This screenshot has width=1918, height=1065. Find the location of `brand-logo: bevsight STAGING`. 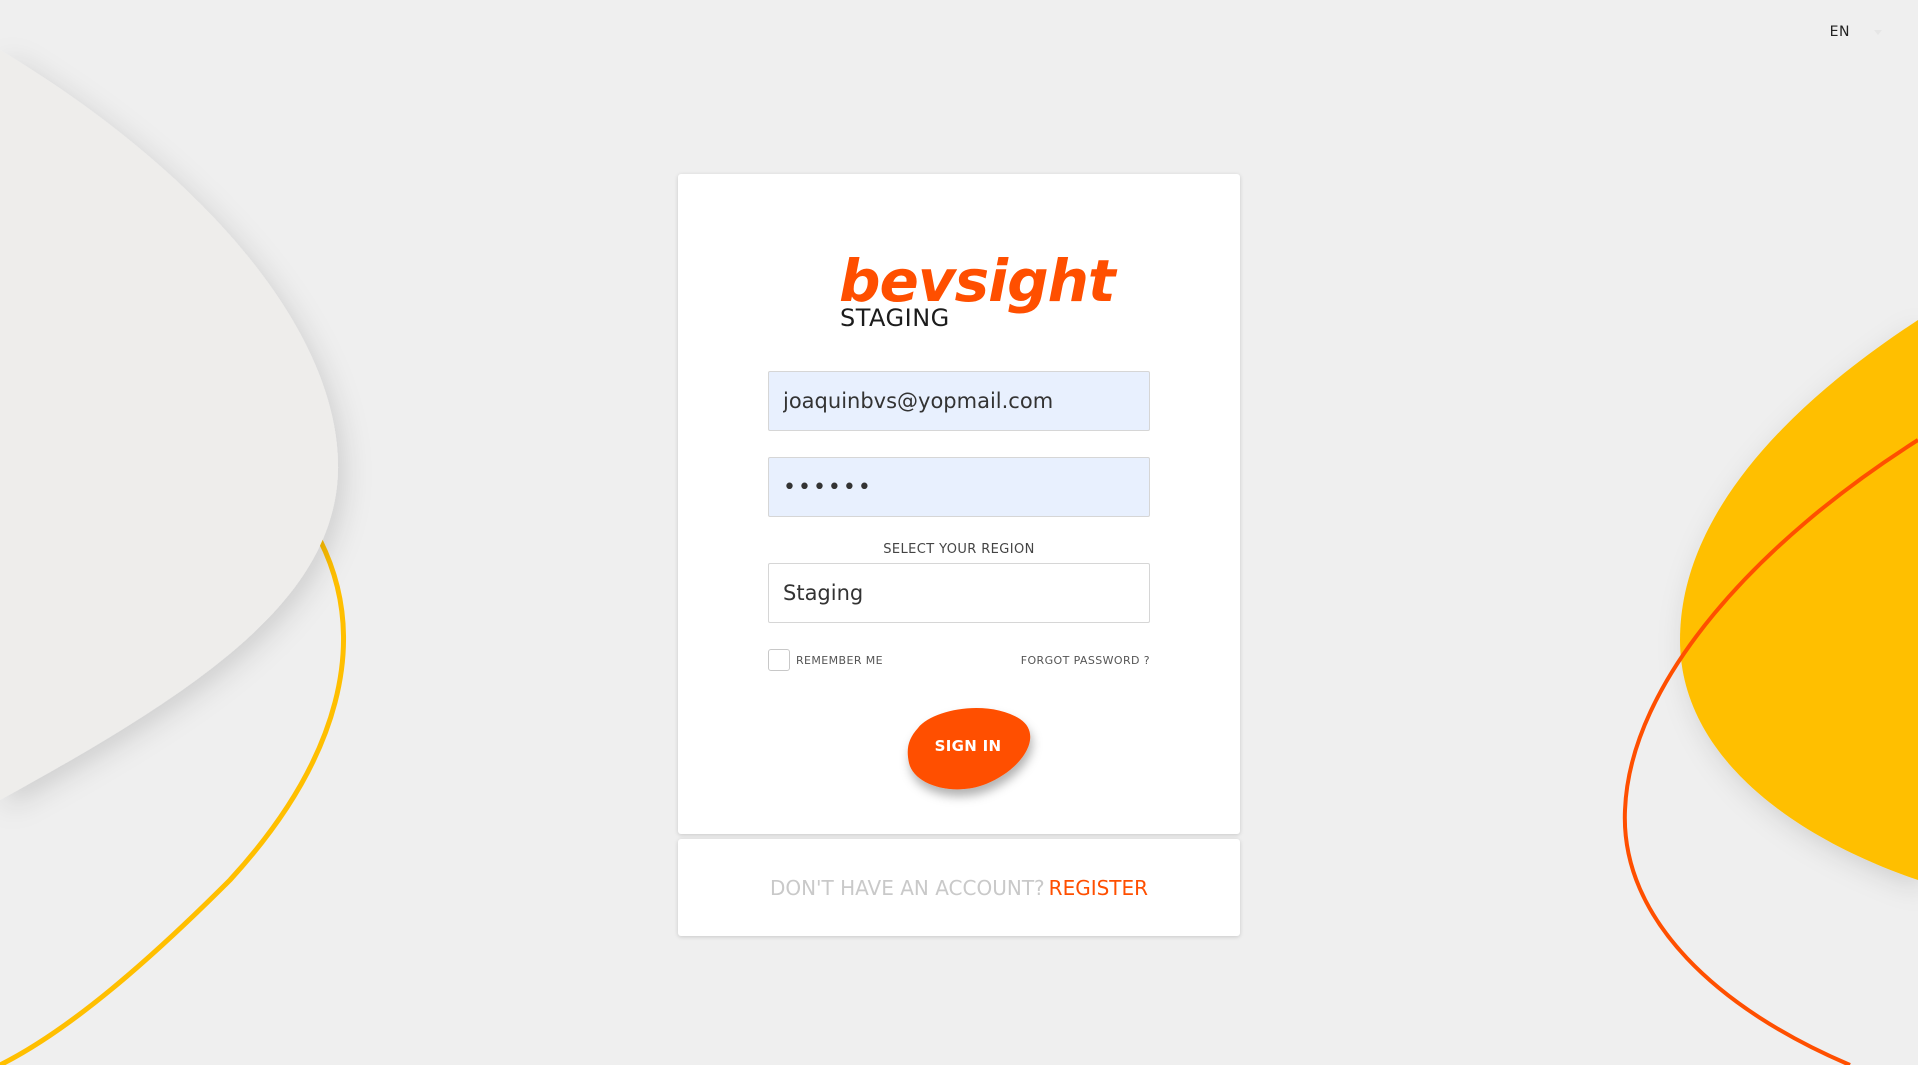

brand-logo: bevsight STAGING is located at coordinates (977, 297).